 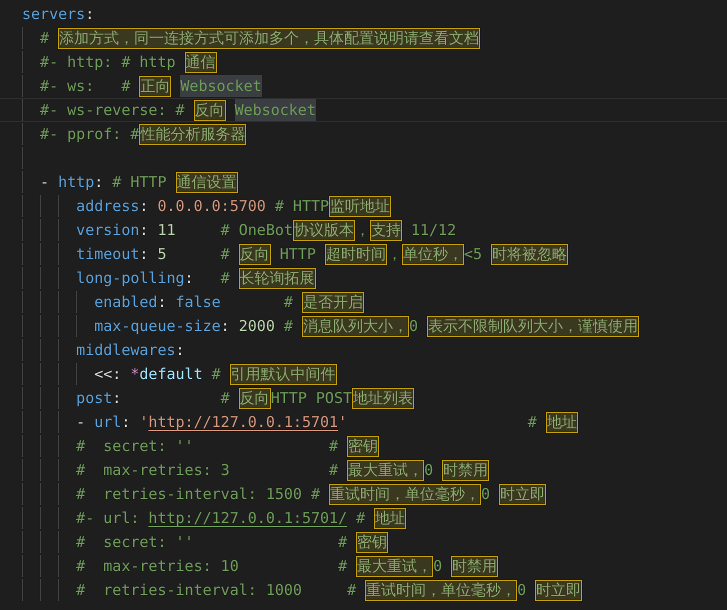 I want to click on code-line: #- http: # http 通信, so click(x=363, y=62).